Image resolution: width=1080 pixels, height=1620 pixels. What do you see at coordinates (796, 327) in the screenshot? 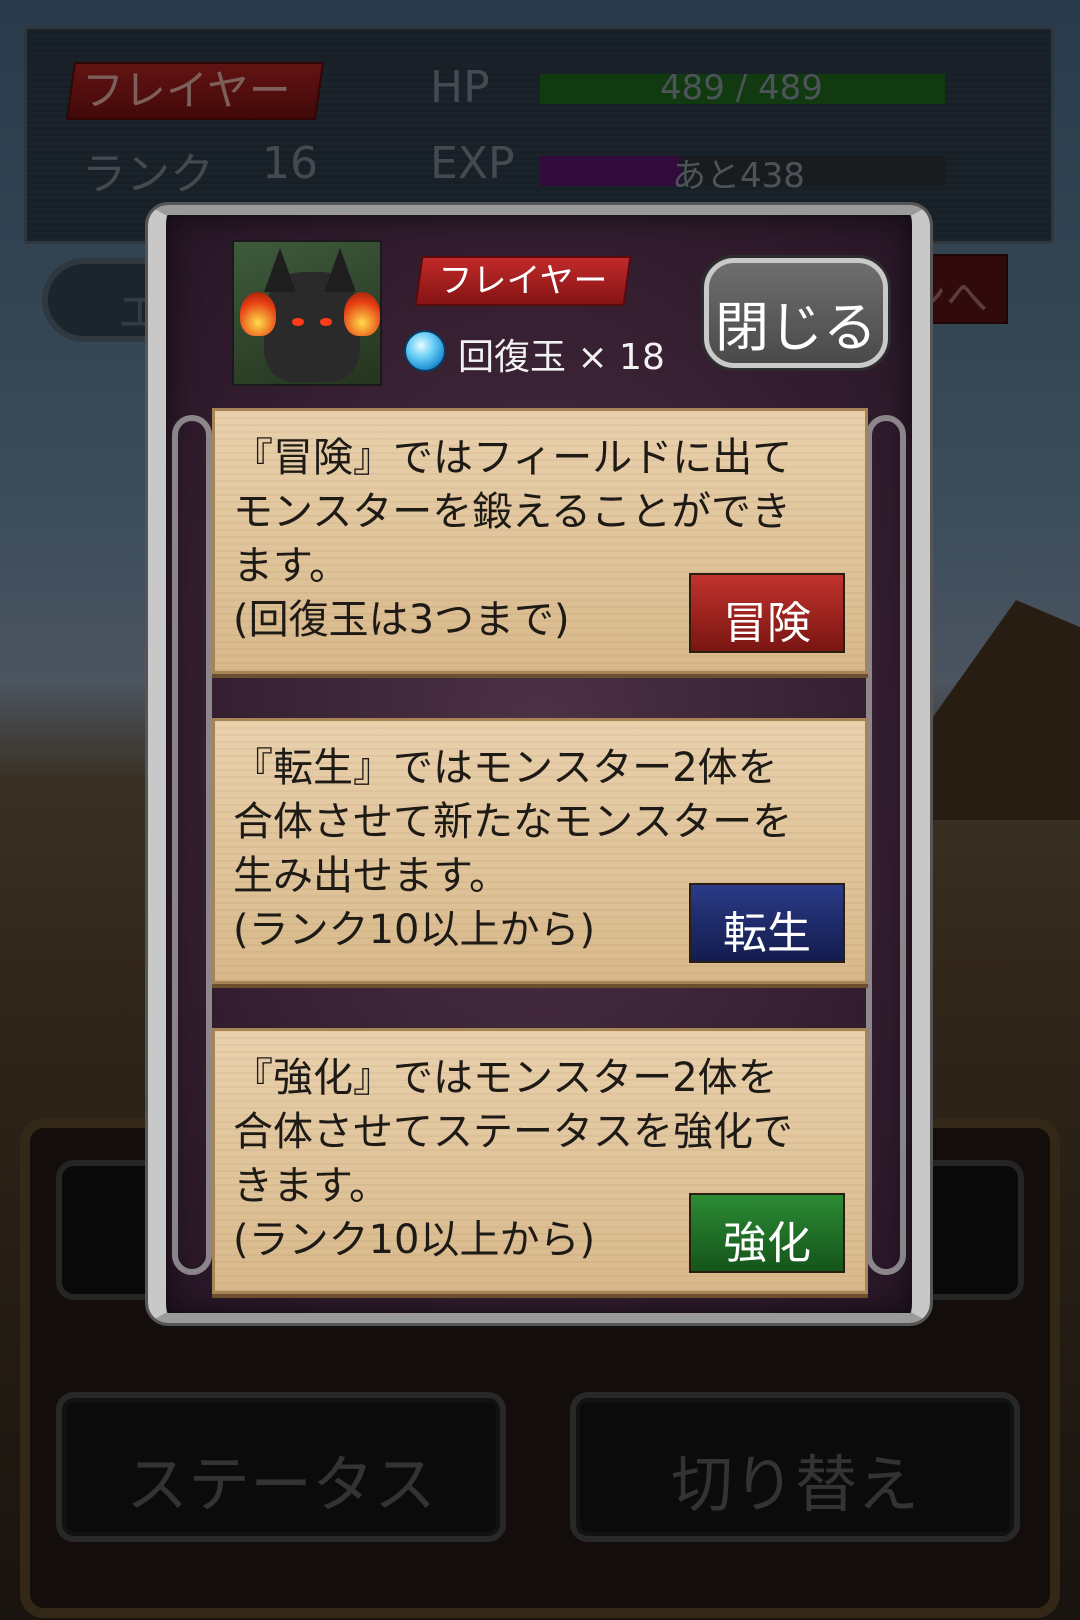
I see `close-button-label: 閉じる` at bounding box center [796, 327].